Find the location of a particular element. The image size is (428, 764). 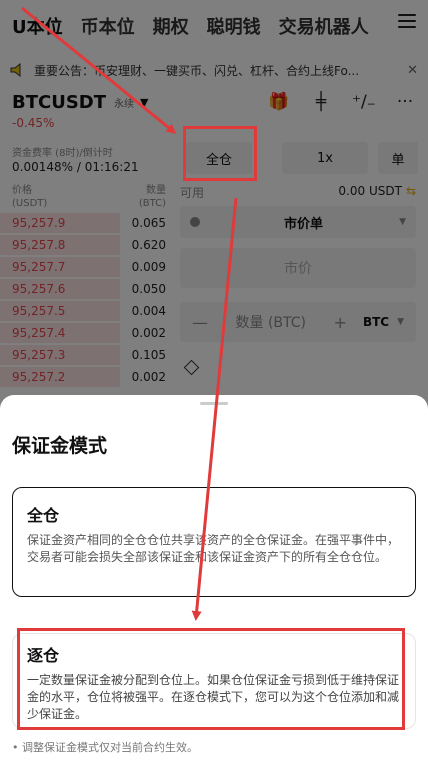

sheet-title: 保证金模式 is located at coordinates (60, 446).